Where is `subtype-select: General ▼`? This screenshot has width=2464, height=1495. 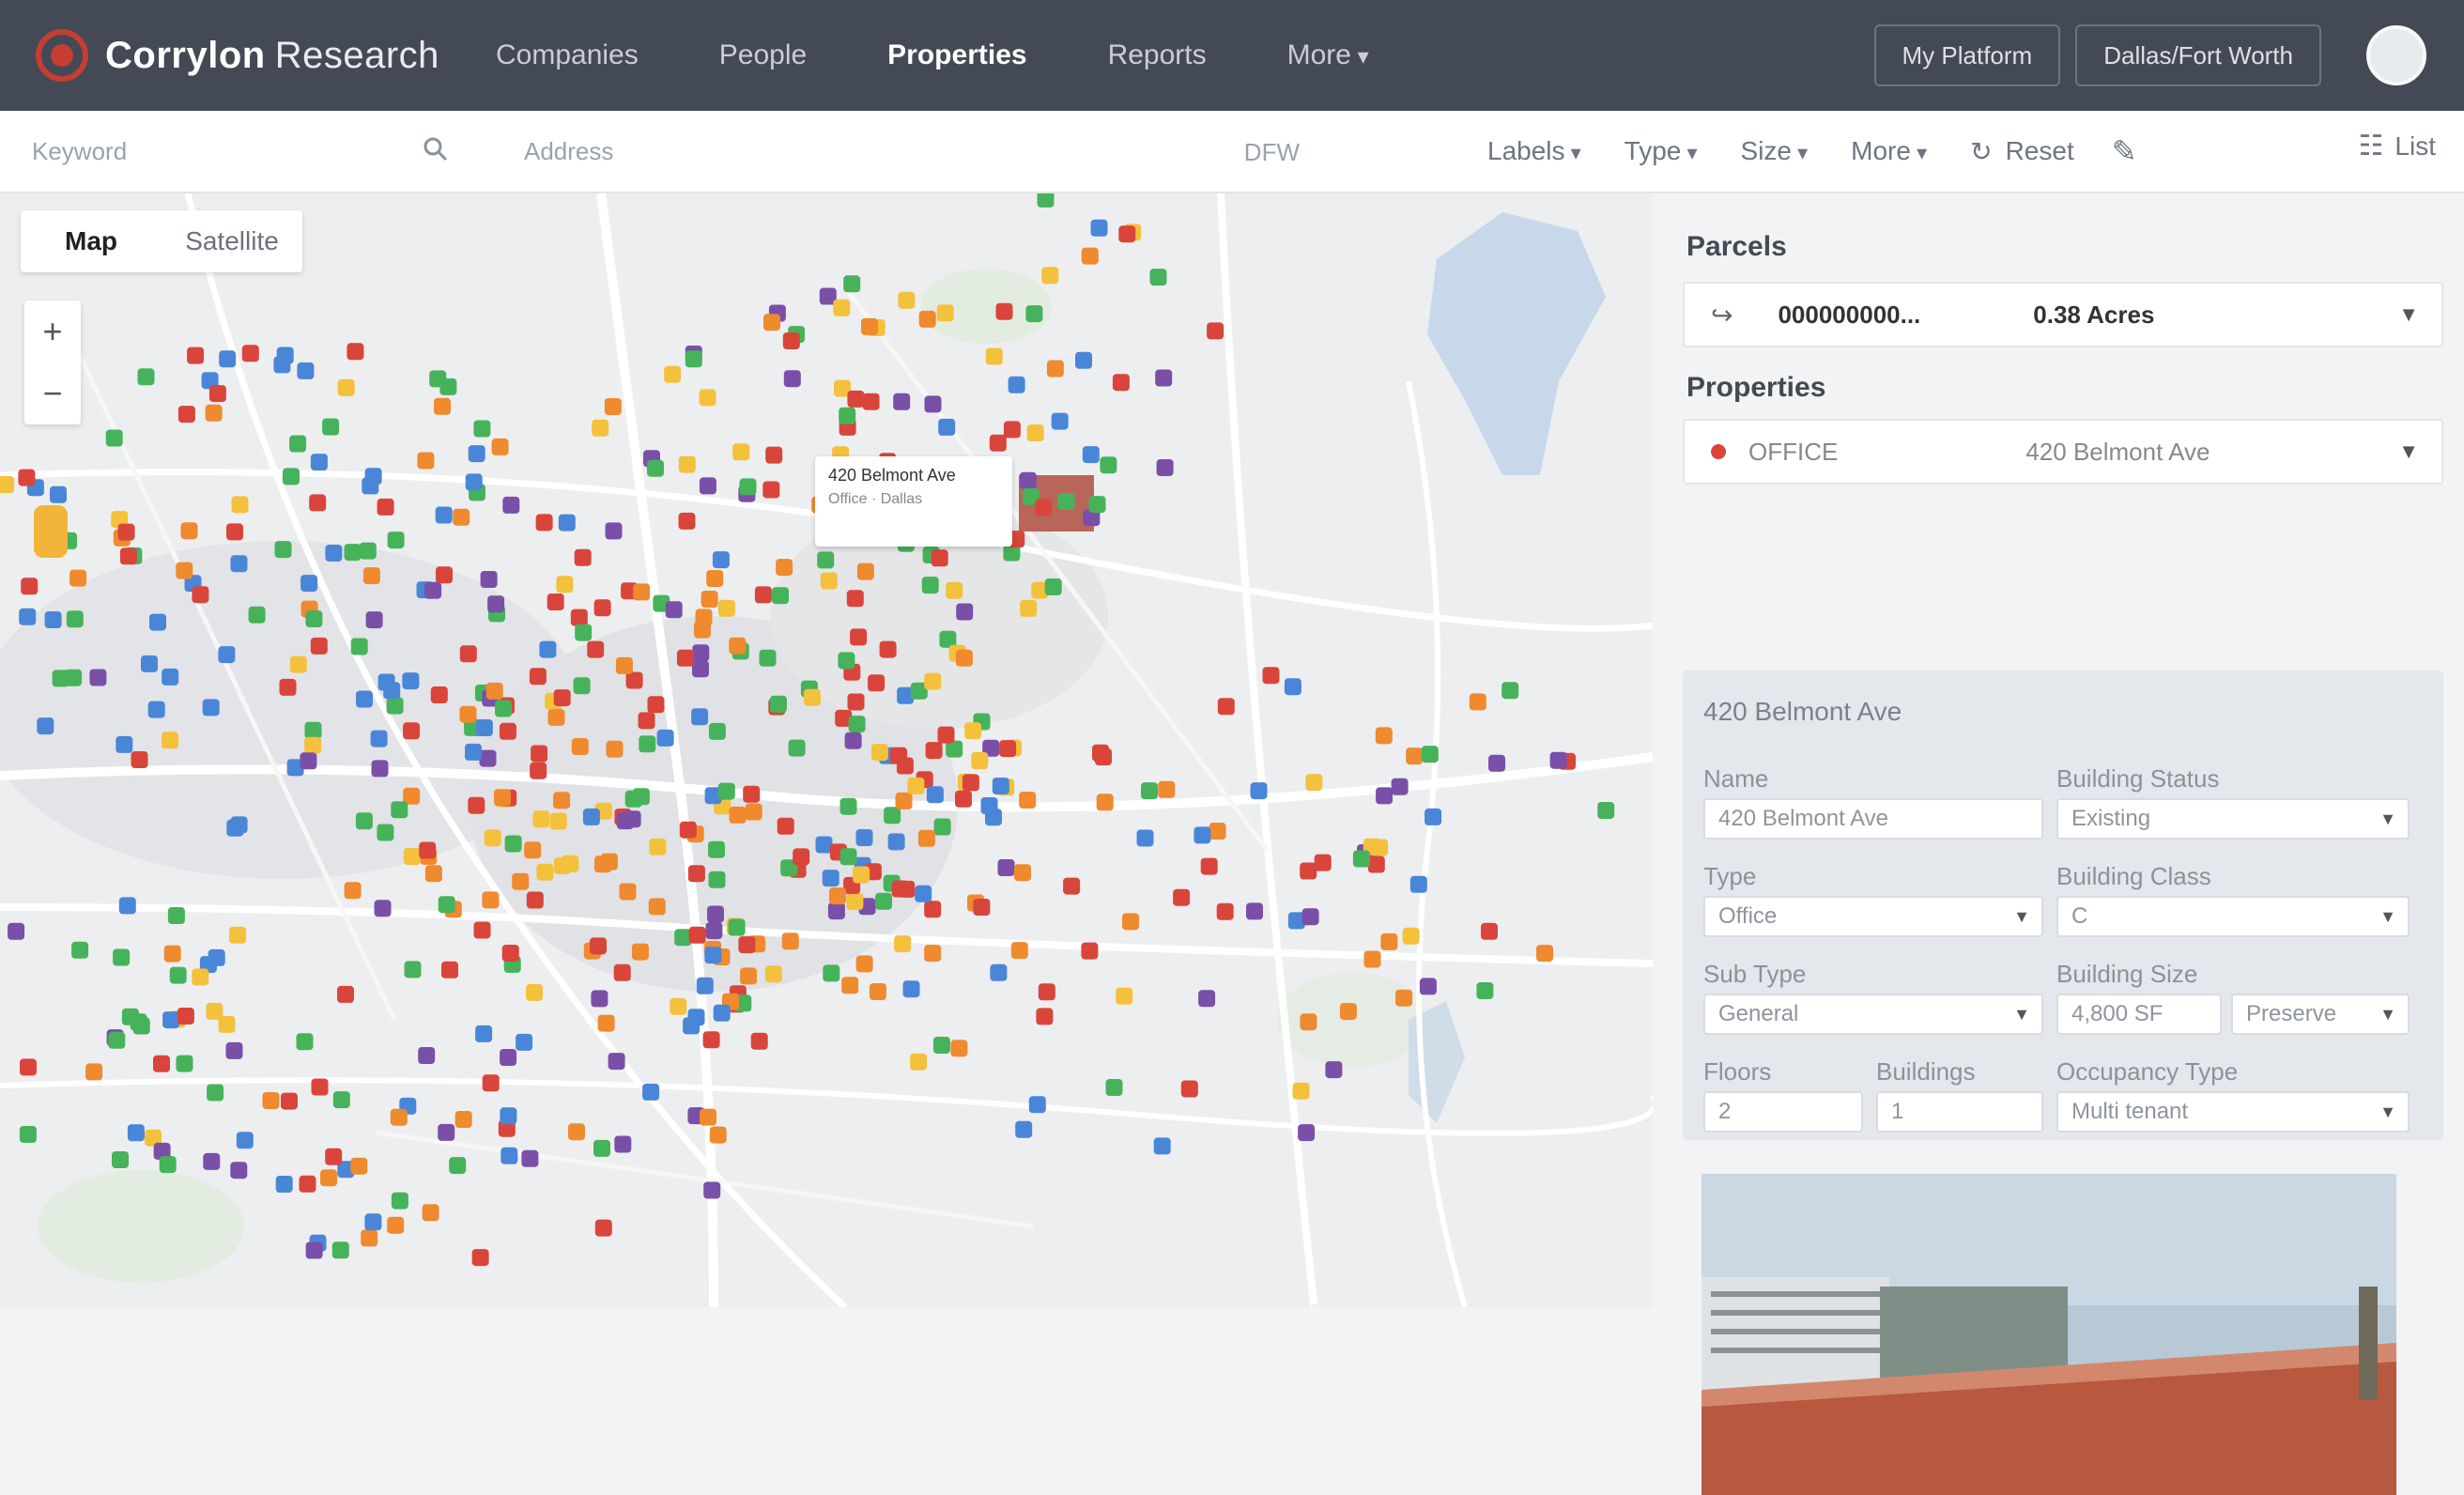 subtype-select: General ▼ is located at coordinates (1873, 1014).